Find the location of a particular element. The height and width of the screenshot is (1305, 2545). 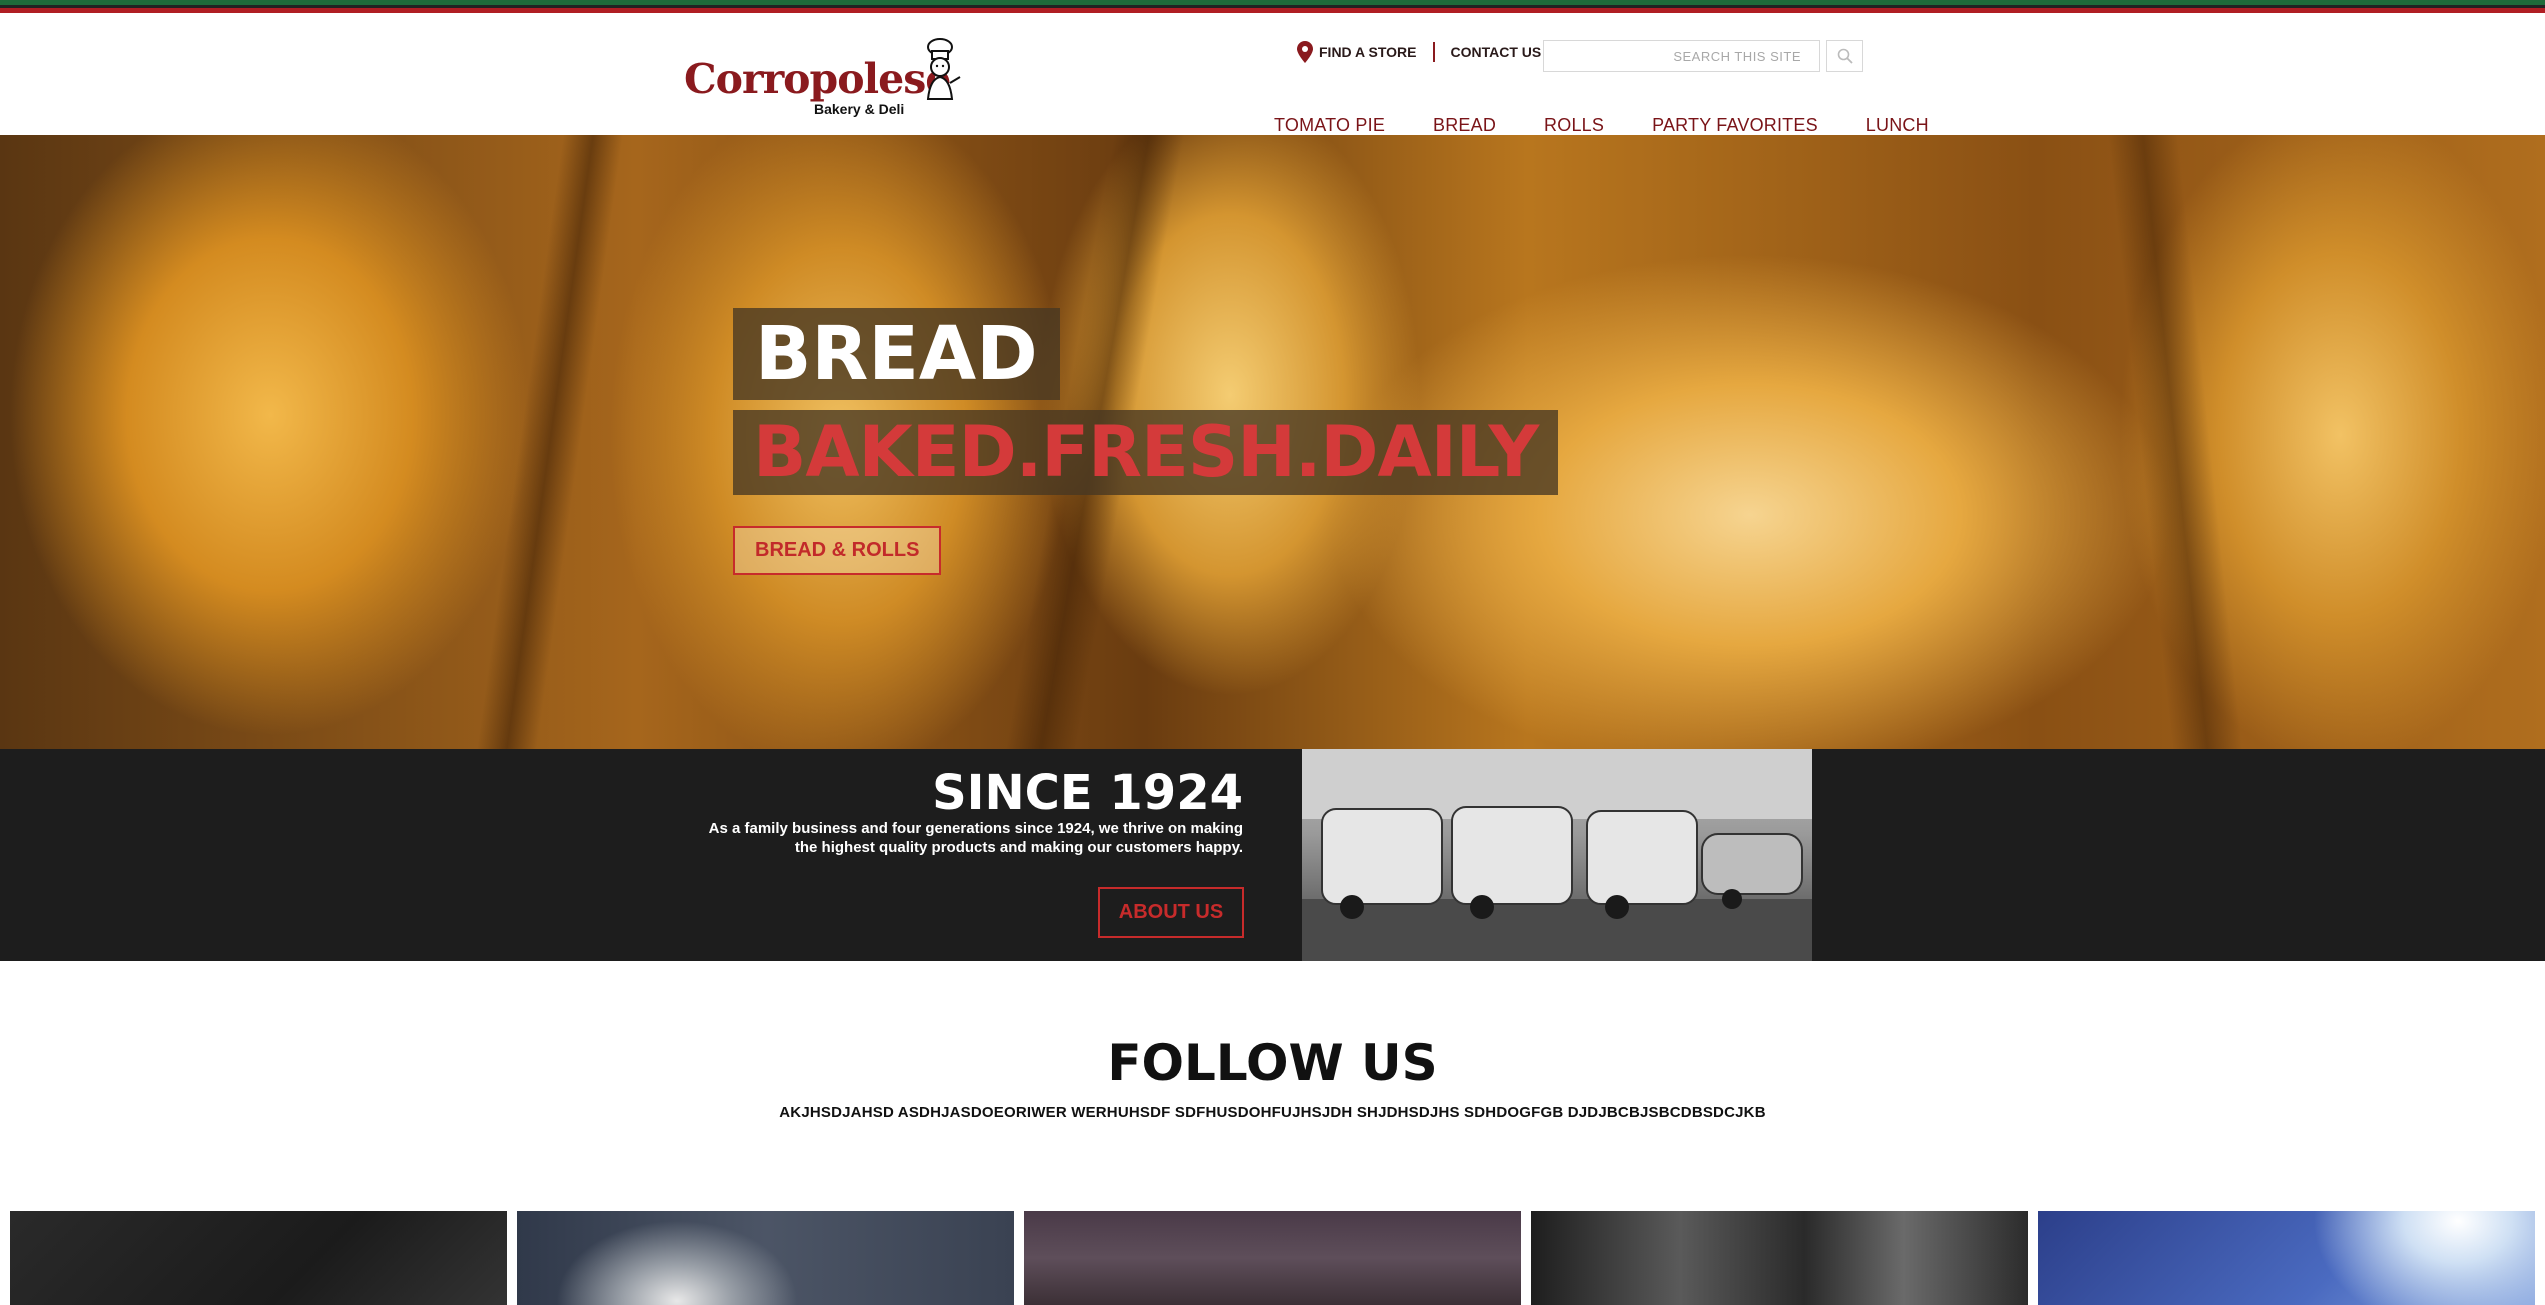

bread-rolls-button: BREAD & ROLLS is located at coordinates (837, 550).